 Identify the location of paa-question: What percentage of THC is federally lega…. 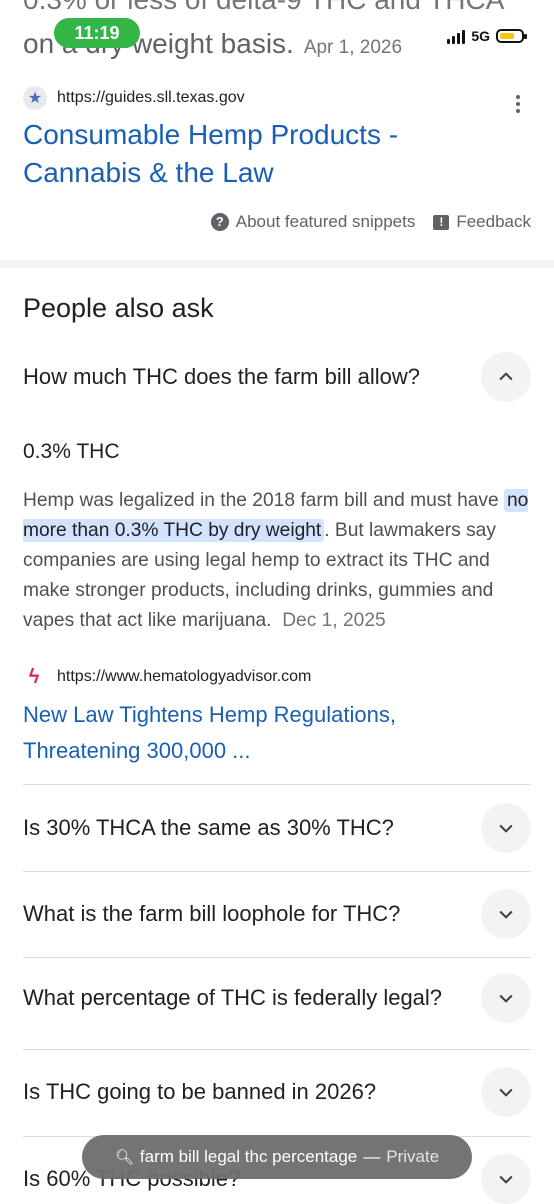
(277, 998).